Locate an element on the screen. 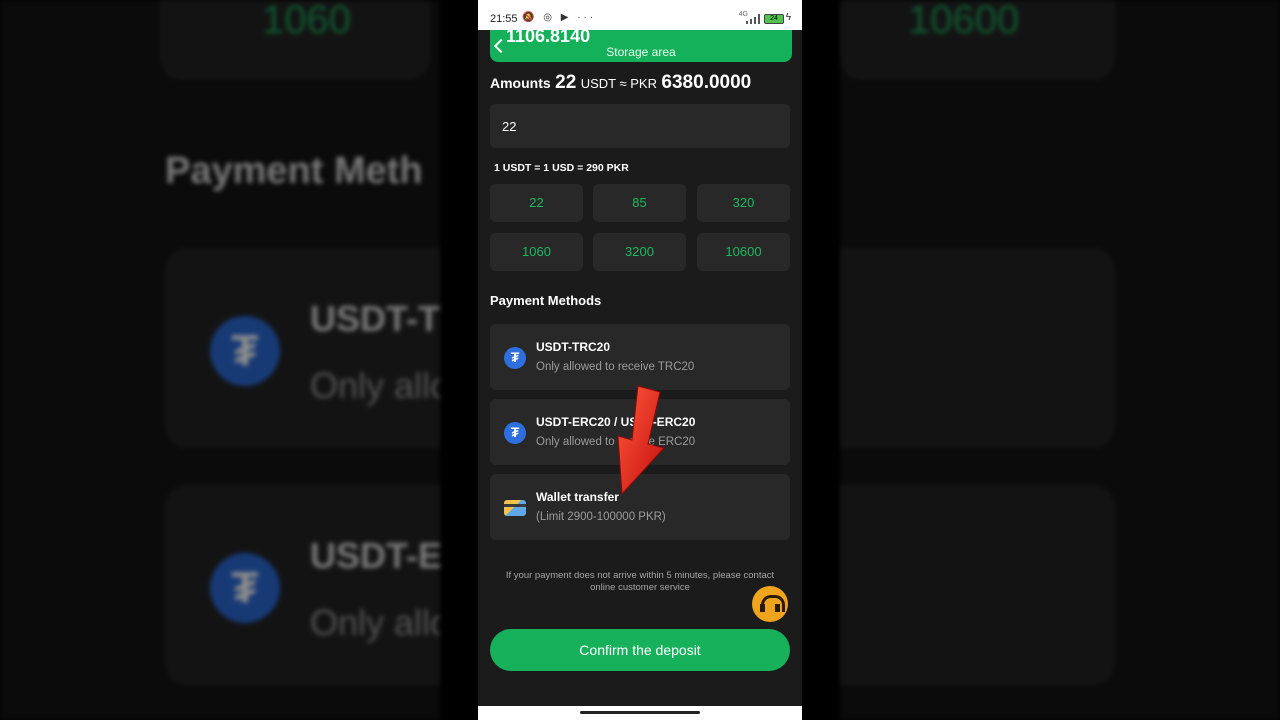 The width and height of the screenshot is (1280, 720). quick-amount-chip: 1060 is located at coordinates (536, 252).